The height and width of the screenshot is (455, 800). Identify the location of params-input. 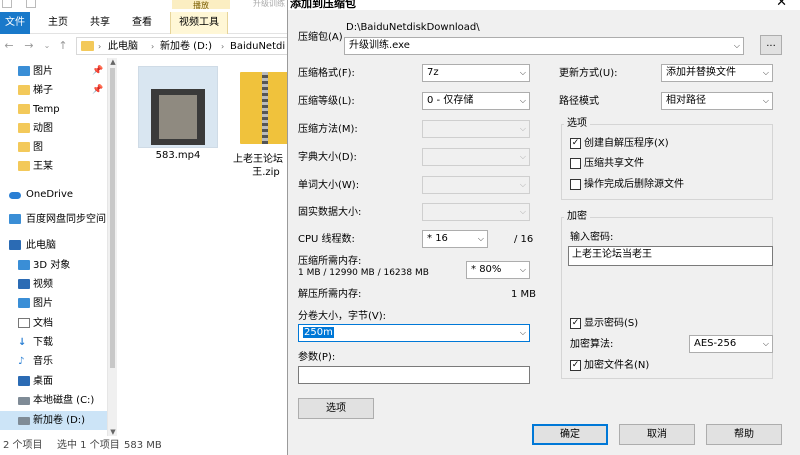
(414, 375).